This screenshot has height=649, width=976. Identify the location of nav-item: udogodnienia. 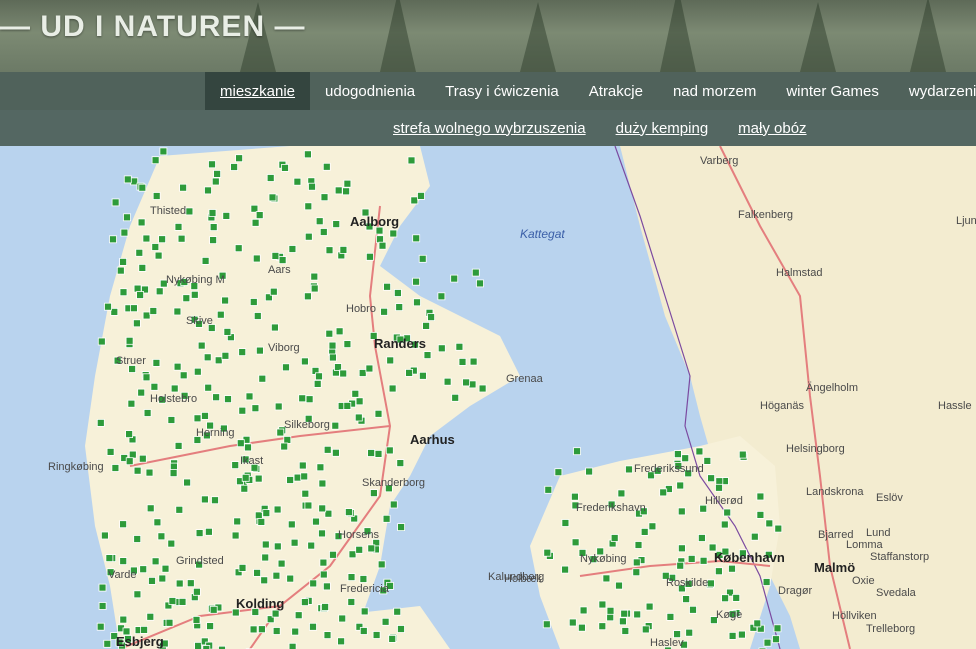
(370, 91).